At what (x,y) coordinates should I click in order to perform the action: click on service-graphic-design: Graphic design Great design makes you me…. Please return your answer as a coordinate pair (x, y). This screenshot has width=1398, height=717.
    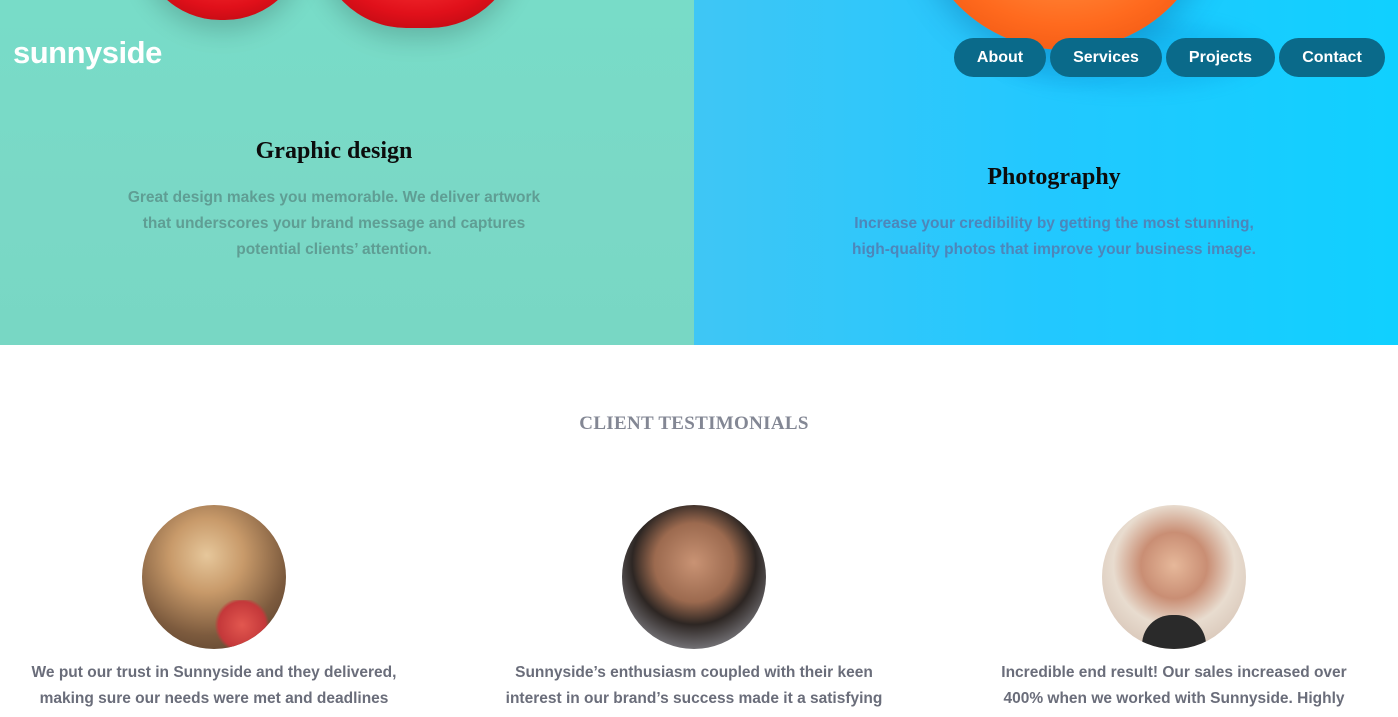
    Looking at the image, I should click on (334, 200).